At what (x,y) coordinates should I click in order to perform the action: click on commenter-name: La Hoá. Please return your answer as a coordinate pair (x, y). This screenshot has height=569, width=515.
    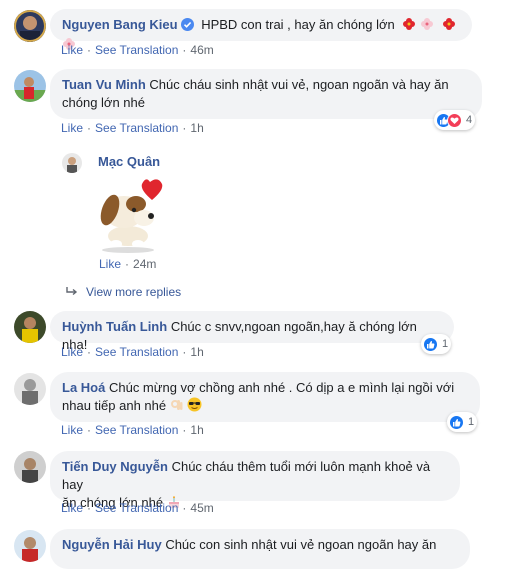
    Looking at the image, I should click on (83, 387).